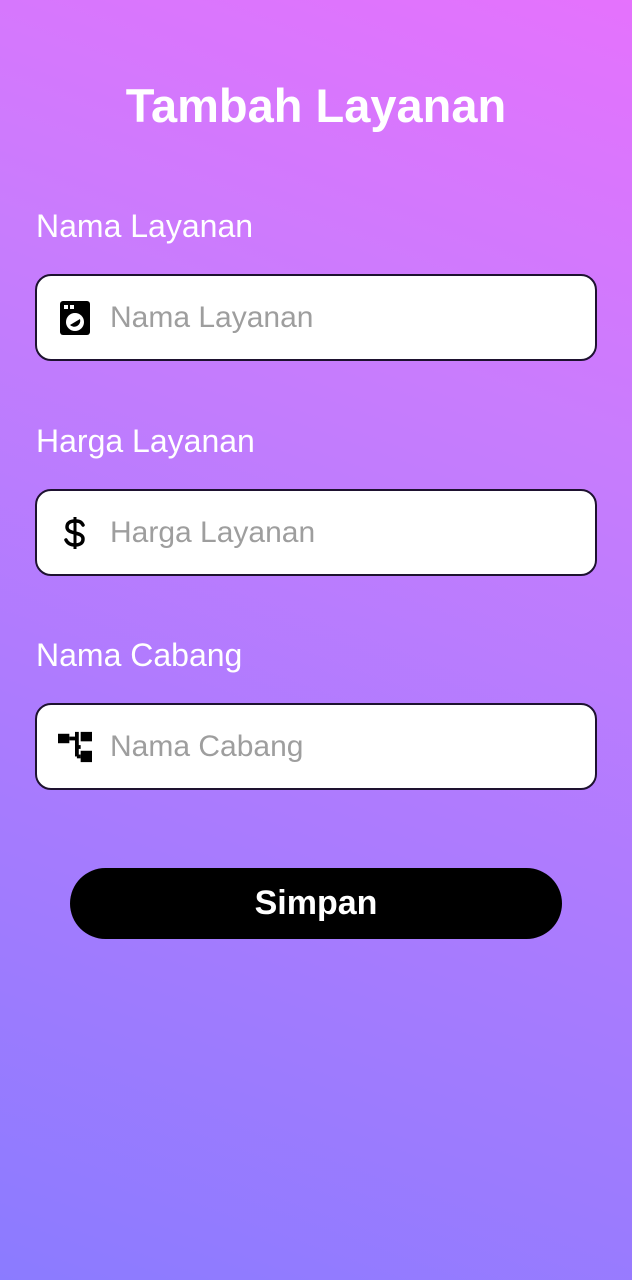 The image size is (632, 1280). Describe the element at coordinates (145, 226) in the screenshot. I see `service-name-label: Nama Layanan` at that location.